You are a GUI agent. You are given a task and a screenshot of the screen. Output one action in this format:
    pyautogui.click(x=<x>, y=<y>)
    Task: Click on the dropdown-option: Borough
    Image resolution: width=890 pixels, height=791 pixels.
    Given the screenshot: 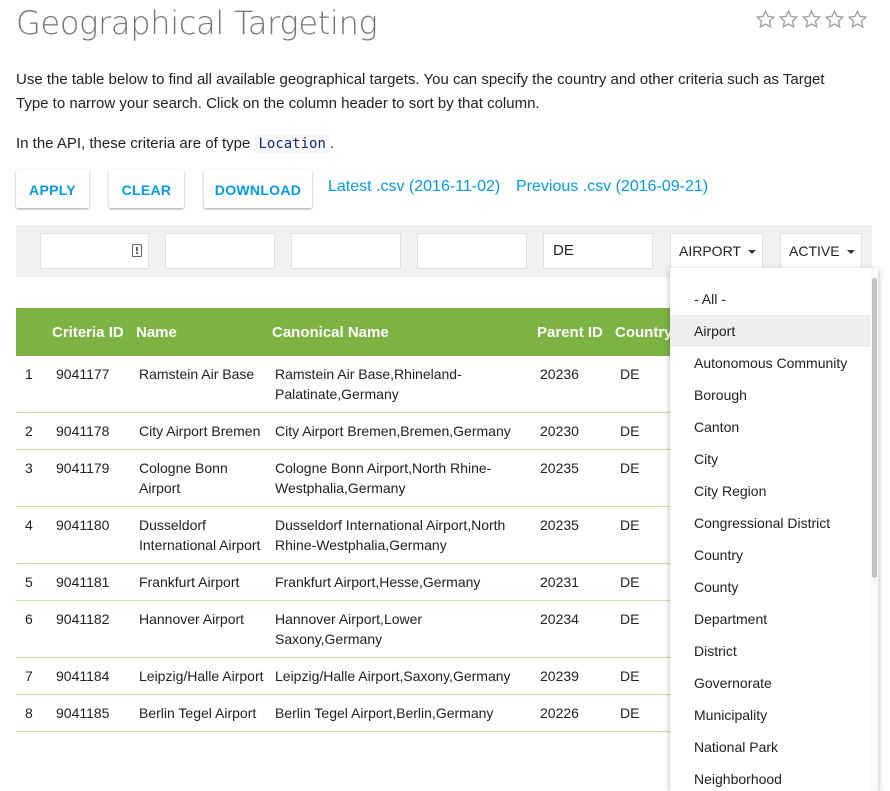 What is the action you would take?
    pyautogui.click(x=774, y=395)
    